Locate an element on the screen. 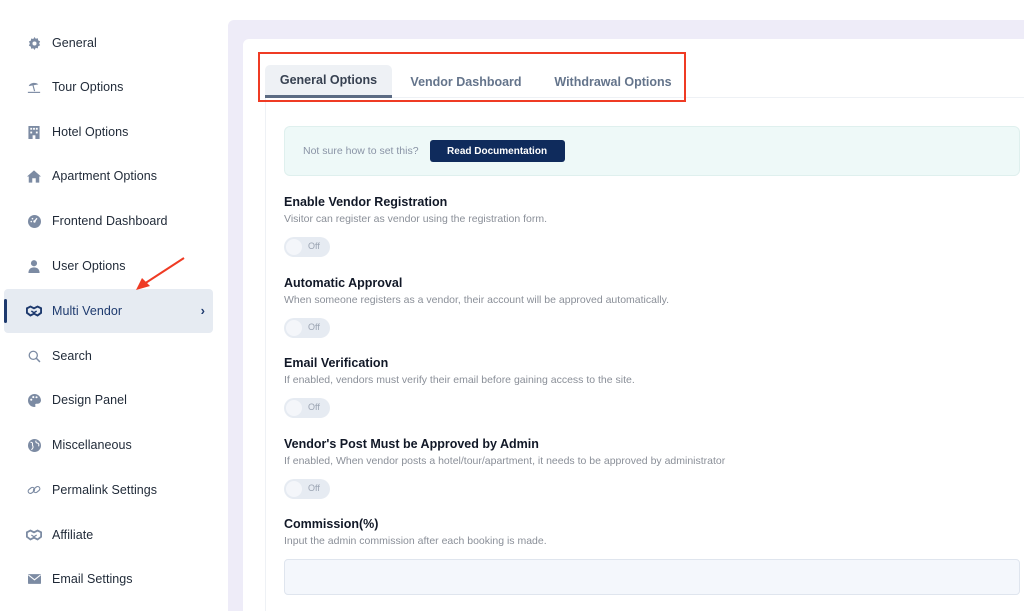  sidebar-item-label: Search is located at coordinates (72, 356).